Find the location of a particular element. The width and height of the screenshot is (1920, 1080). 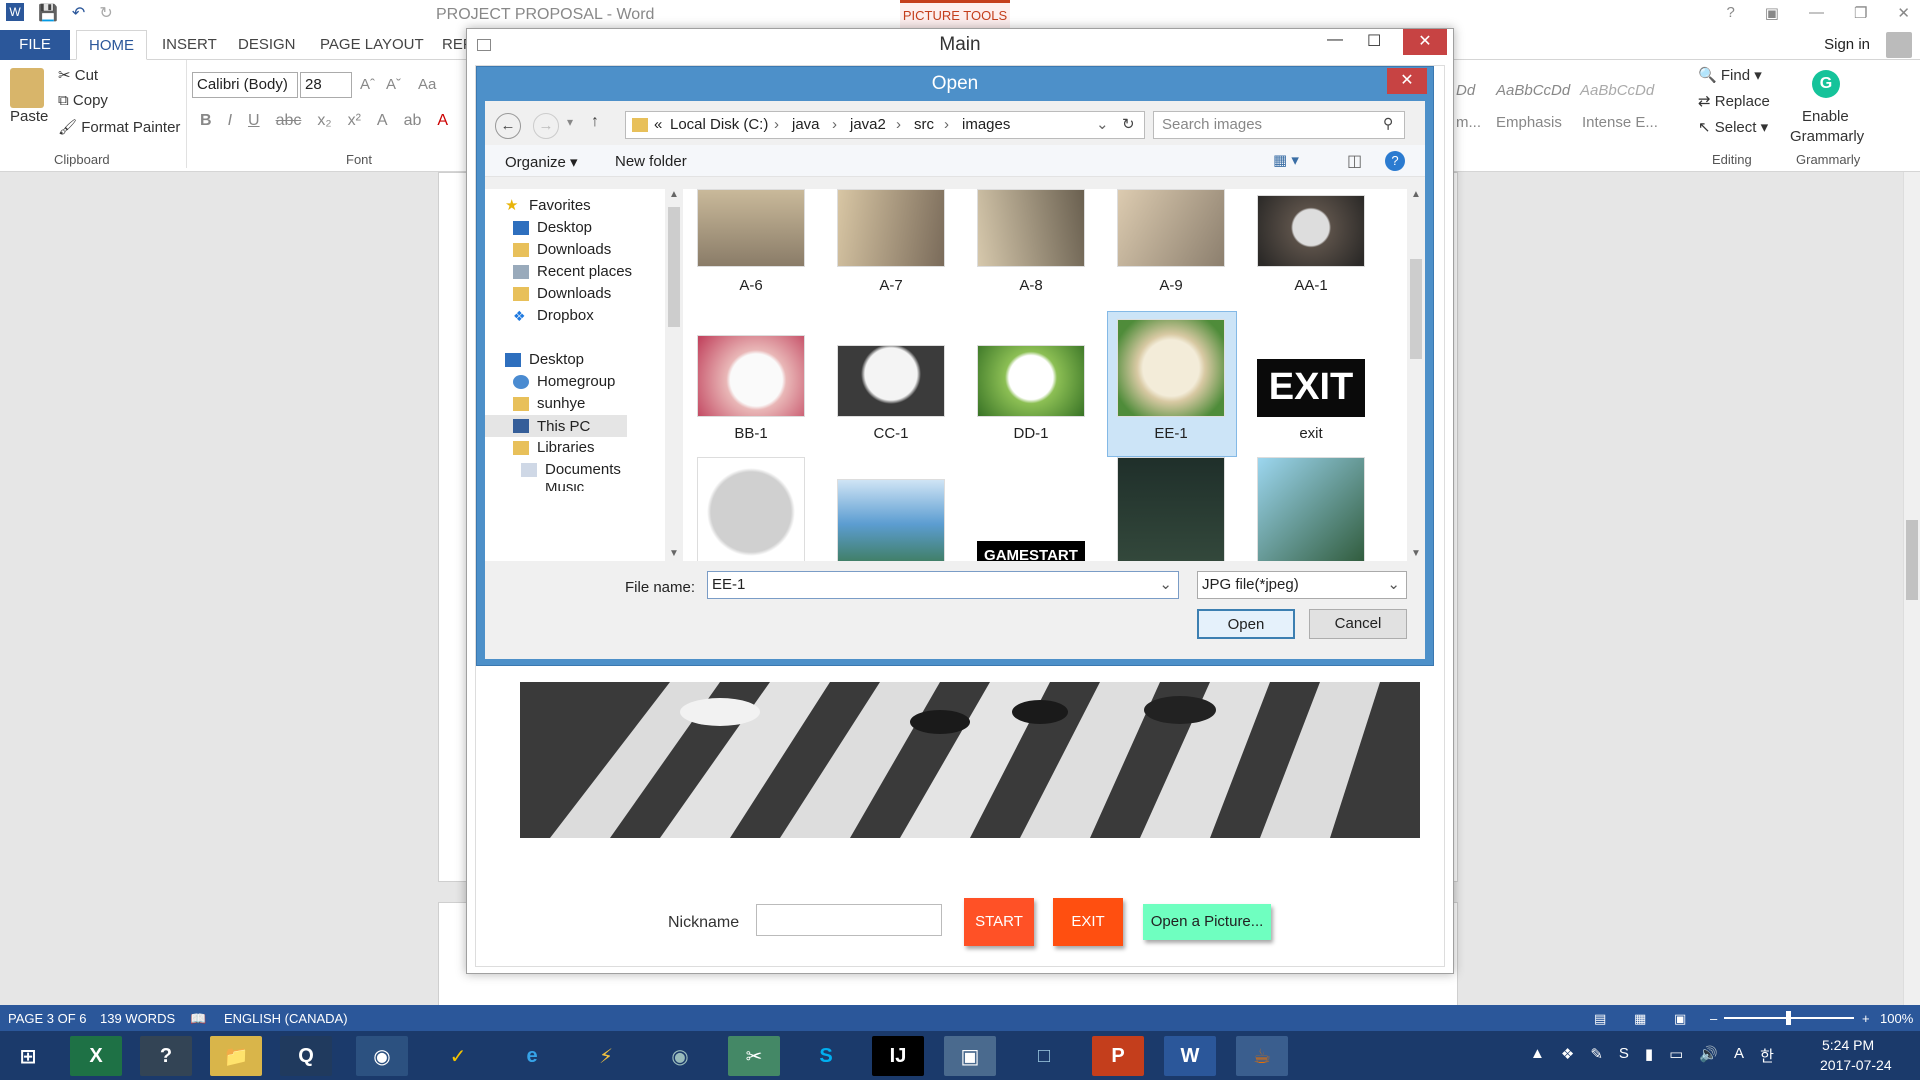

thumbnail-lake is located at coordinates (891, 520).